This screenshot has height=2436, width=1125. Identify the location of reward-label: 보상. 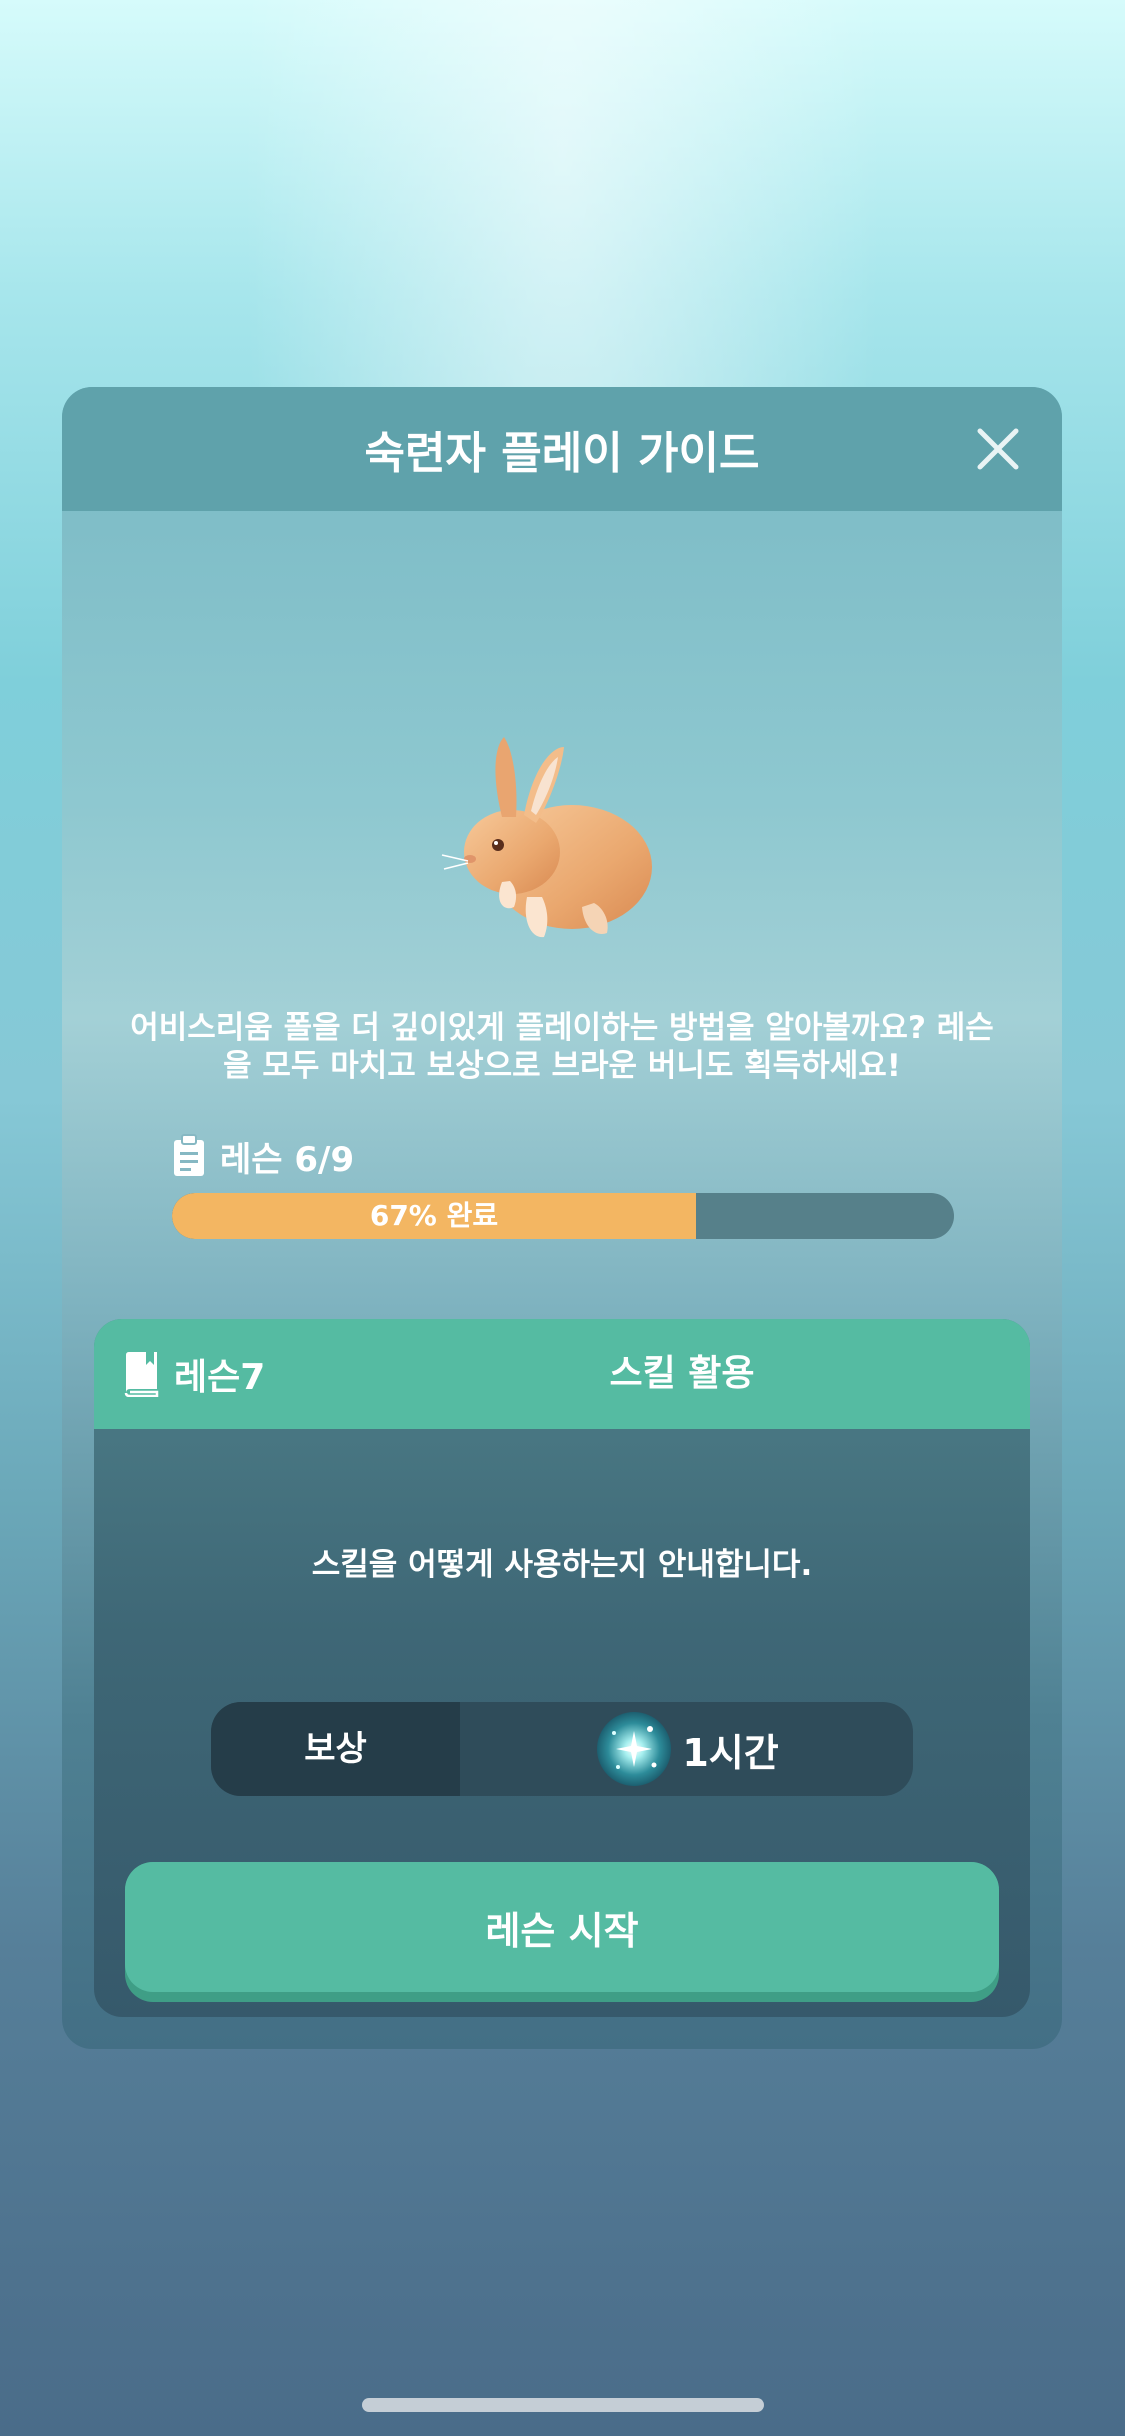
(335, 1749).